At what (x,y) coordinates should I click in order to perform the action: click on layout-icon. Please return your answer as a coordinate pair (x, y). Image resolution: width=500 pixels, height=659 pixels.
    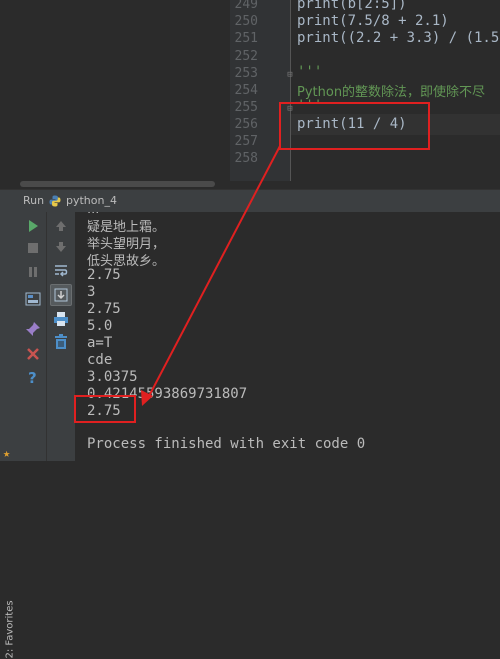
    Looking at the image, I should click on (33, 299).